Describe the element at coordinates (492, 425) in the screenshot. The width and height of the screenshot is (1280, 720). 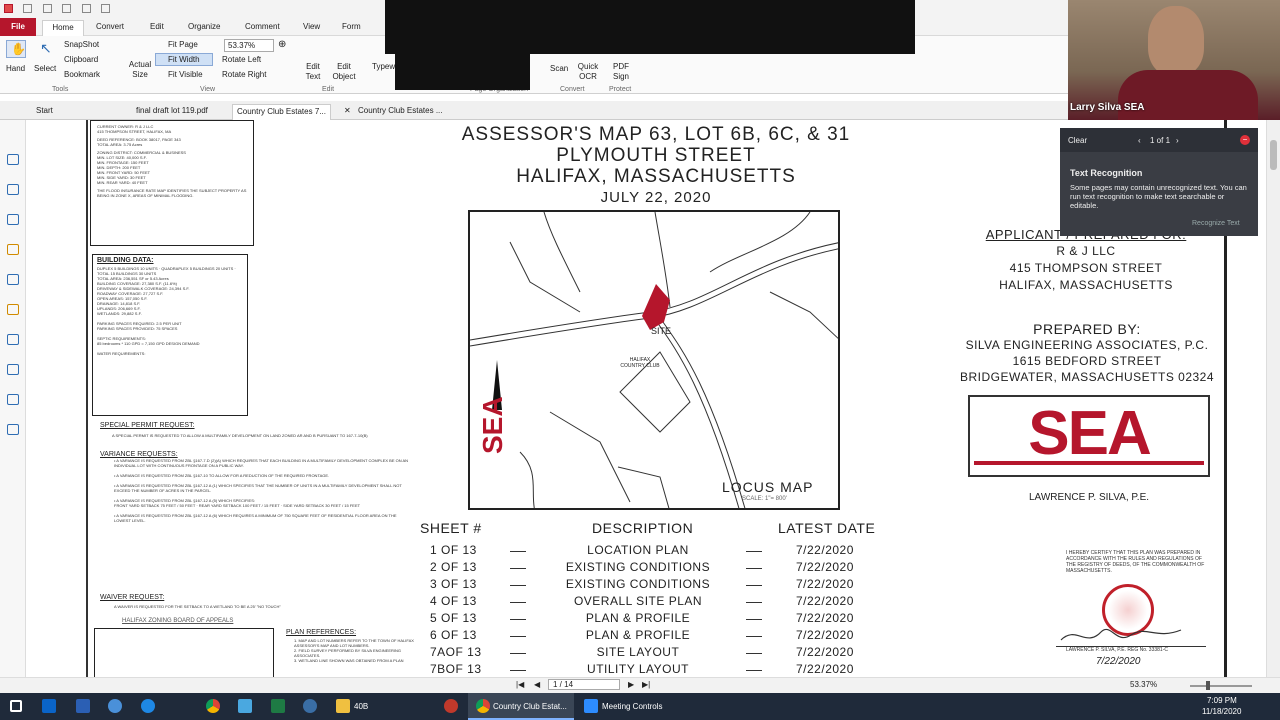
I see `map-sea-logo: SEA` at that location.